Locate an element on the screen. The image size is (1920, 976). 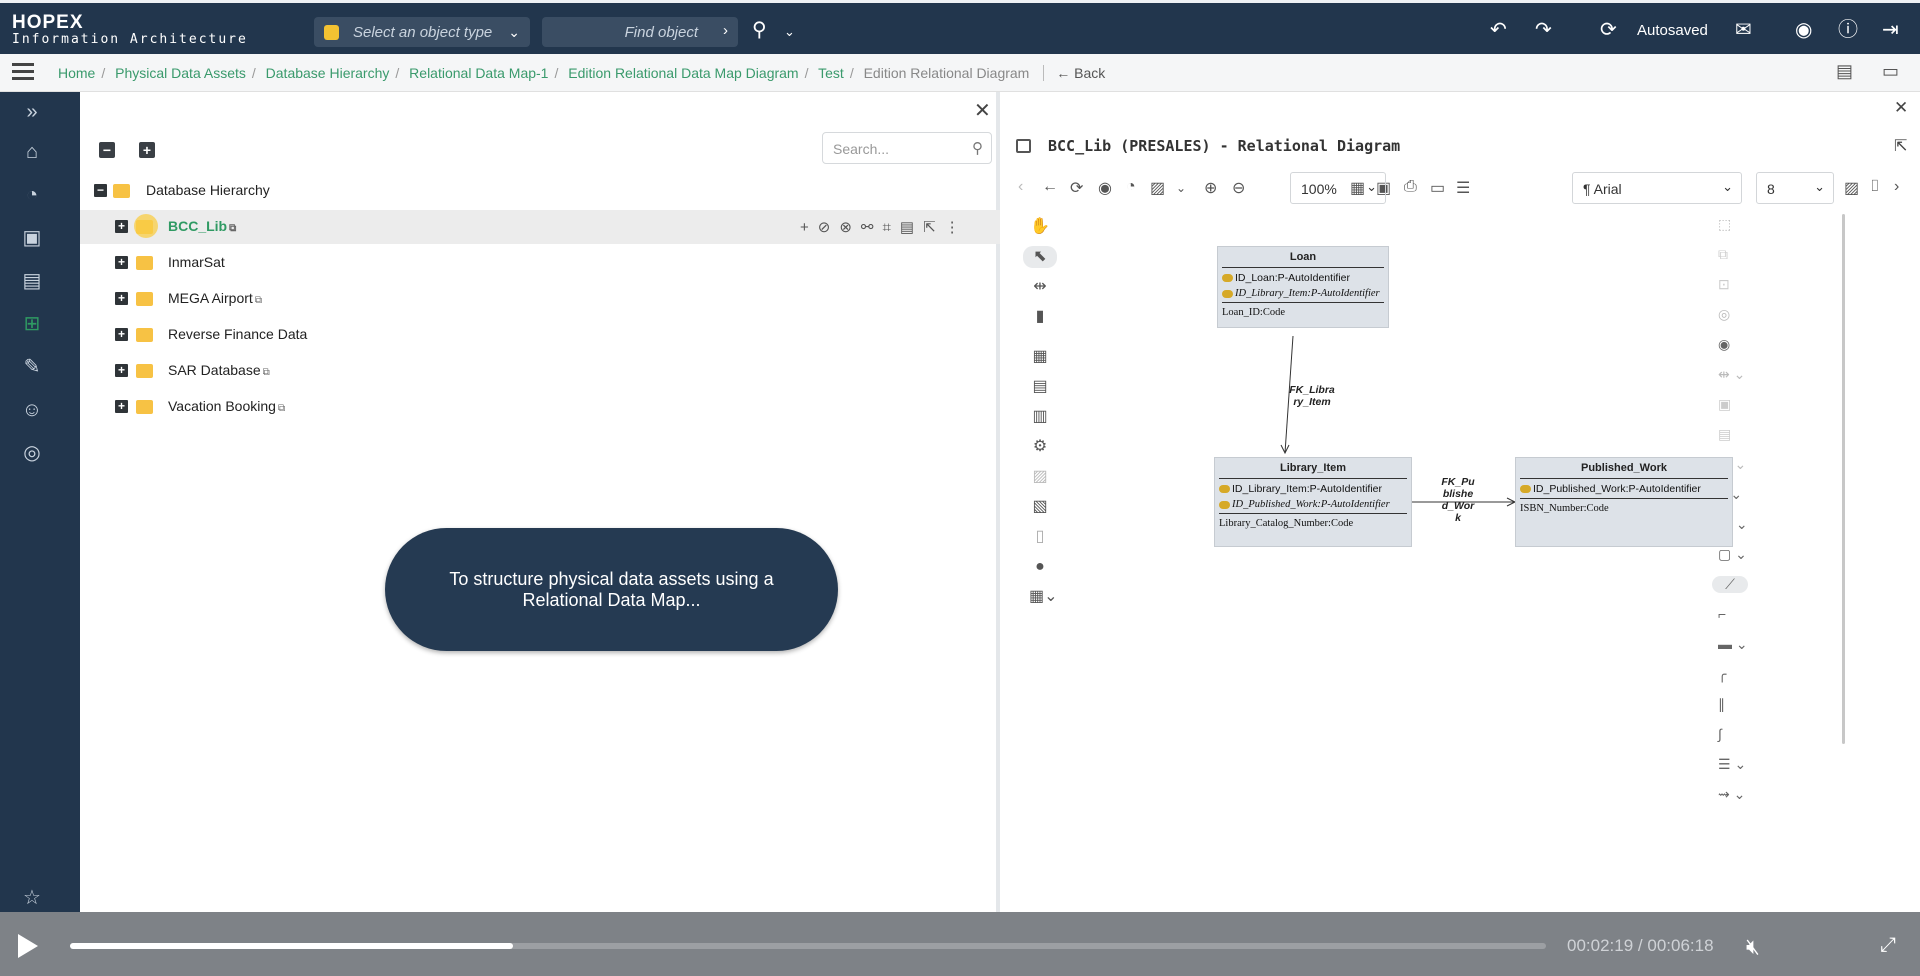
entity-name: Published_Work is located at coordinates (1624, 468).